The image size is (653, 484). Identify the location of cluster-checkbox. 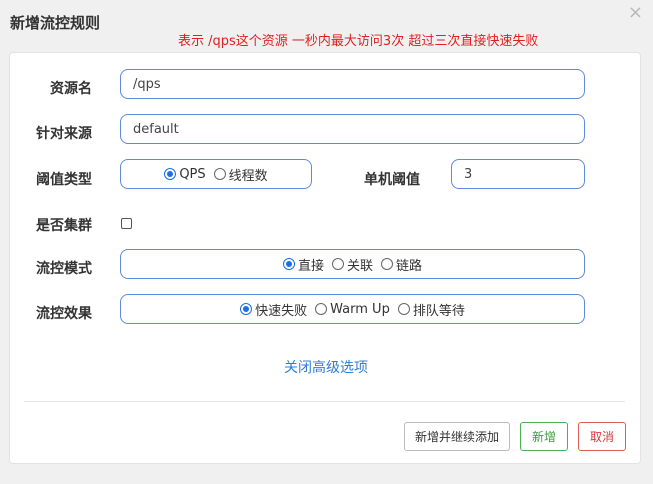
(126, 223).